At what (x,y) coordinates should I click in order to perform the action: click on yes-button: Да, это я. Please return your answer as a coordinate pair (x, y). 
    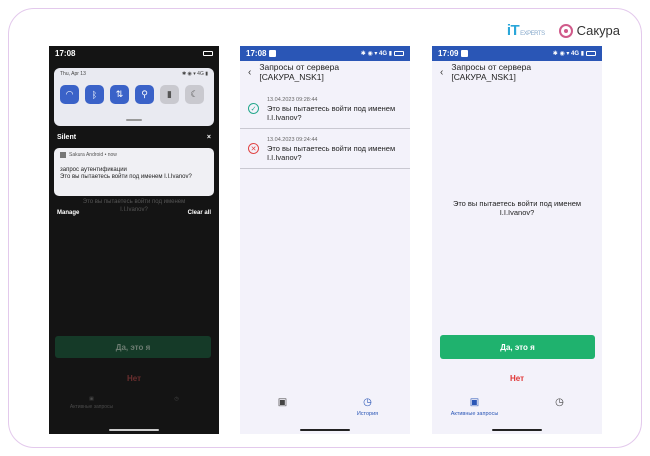
    Looking at the image, I should click on (517, 347).